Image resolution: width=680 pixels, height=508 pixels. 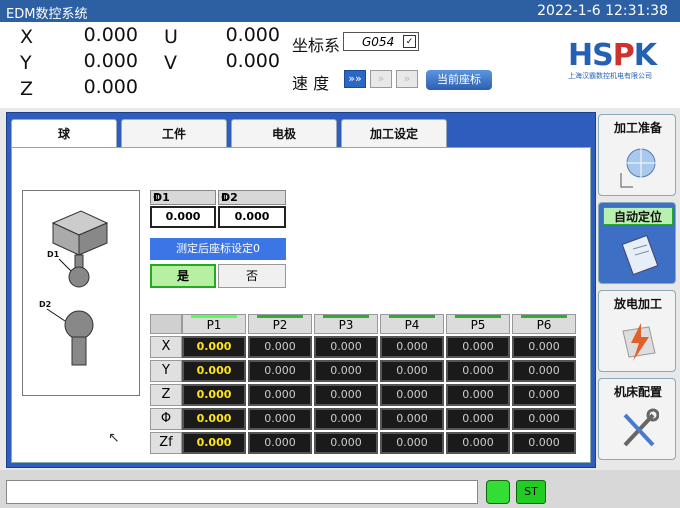 I want to click on current-coord-button: 当前座标, so click(x=459, y=80).